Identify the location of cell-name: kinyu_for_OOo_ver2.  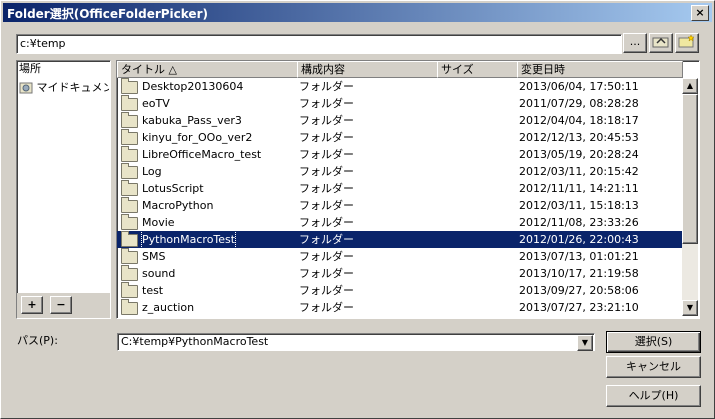
(207, 137).